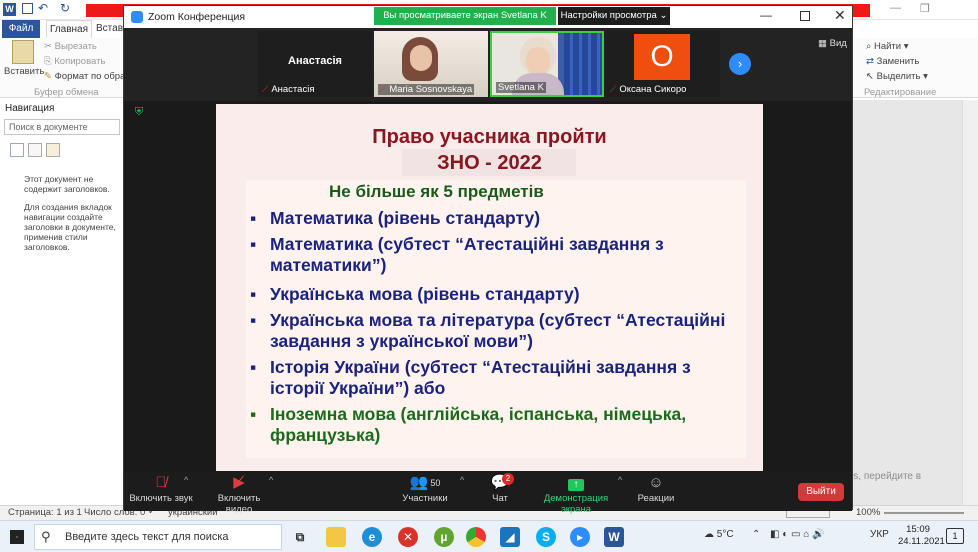 Image resolution: width=978 pixels, height=552 pixels. What do you see at coordinates (924, 513) in the screenshot?
I see `zoom-slider` at bounding box center [924, 513].